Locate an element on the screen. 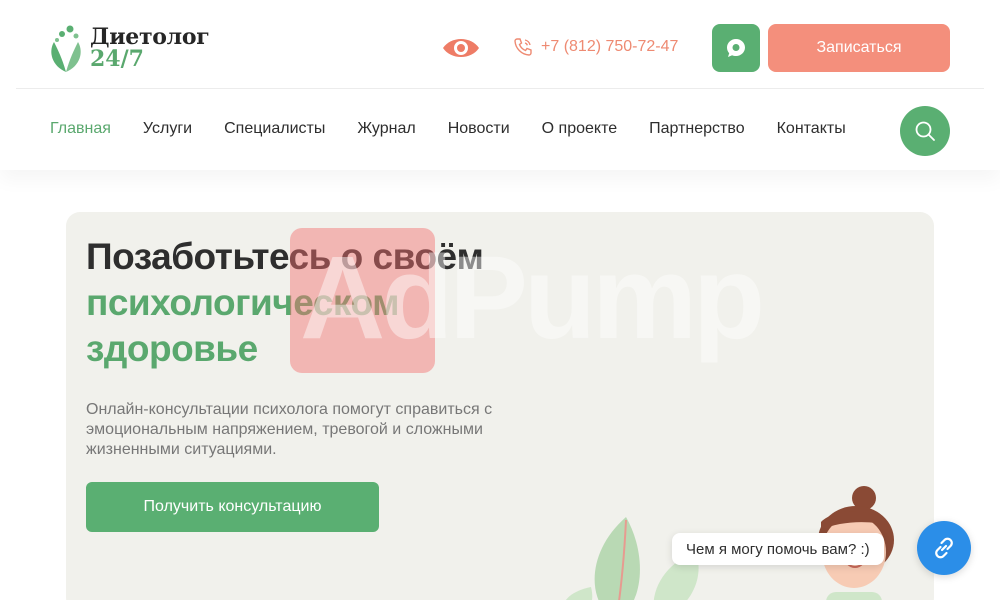 Image resolution: width=1000 pixels, height=600 pixels. search-button is located at coordinates (925, 131).